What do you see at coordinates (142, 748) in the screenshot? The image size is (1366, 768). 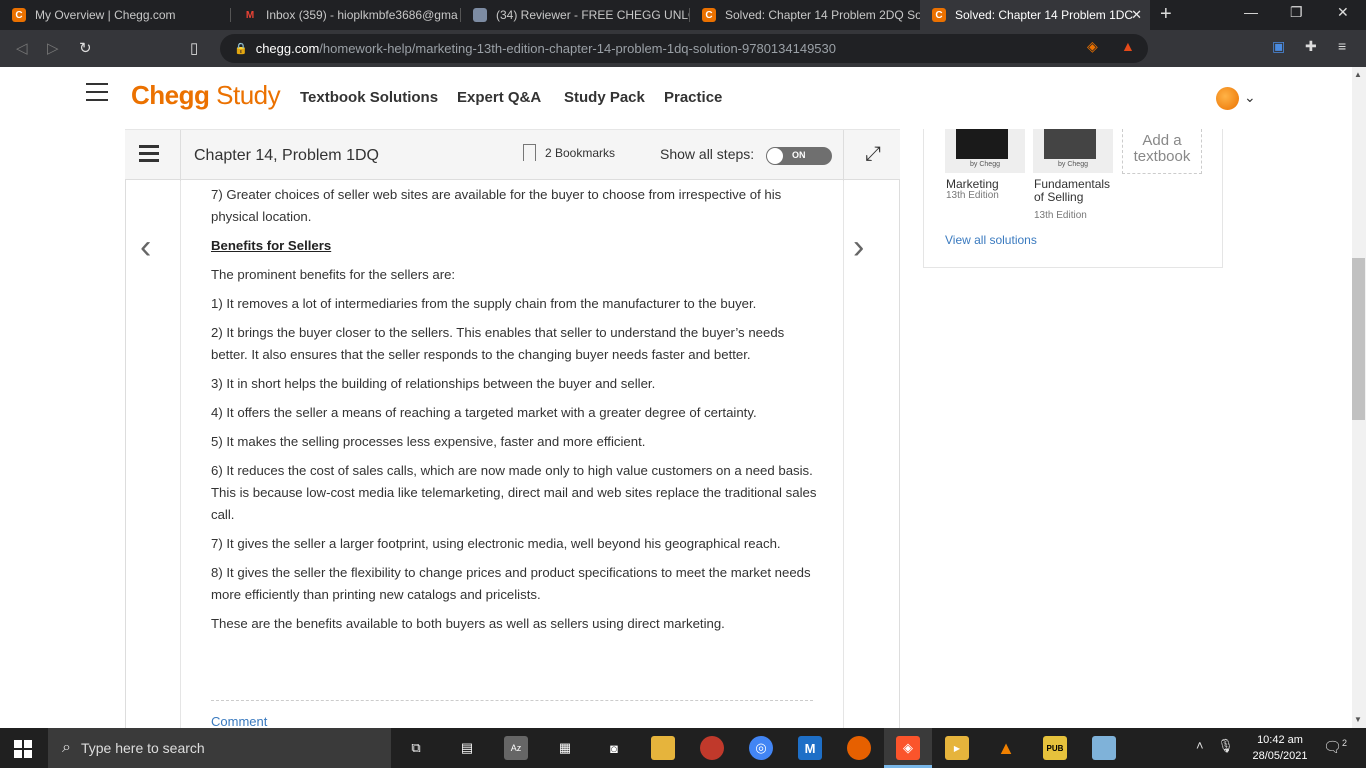 I see `search-placeholder: Type here to search` at bounding box center [142, 748].